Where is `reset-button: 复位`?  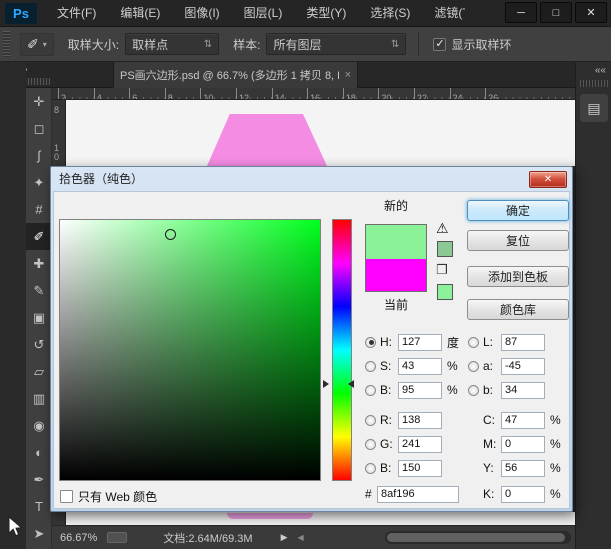
reset-button: 复位 is located at coordinates (518, 240).